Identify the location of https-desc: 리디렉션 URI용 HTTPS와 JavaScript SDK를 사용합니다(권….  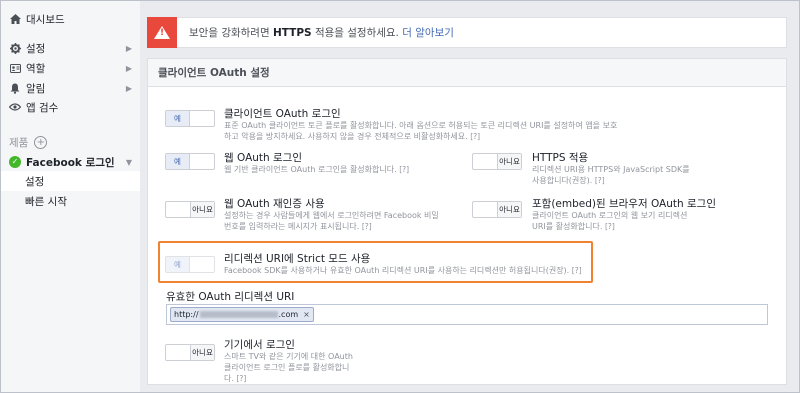
(612, 175).